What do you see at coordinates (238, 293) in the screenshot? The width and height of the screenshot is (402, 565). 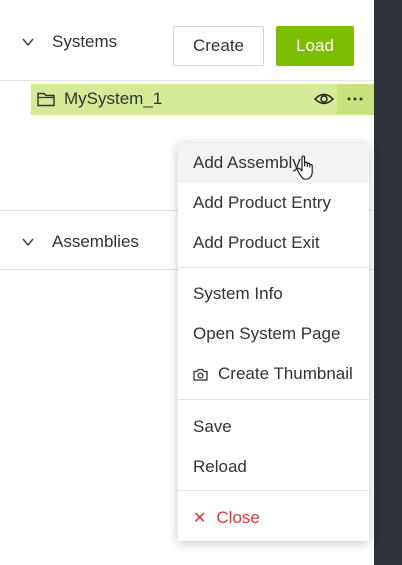 I see `menu-item-label: System Info` at bounding box center [238, 293].